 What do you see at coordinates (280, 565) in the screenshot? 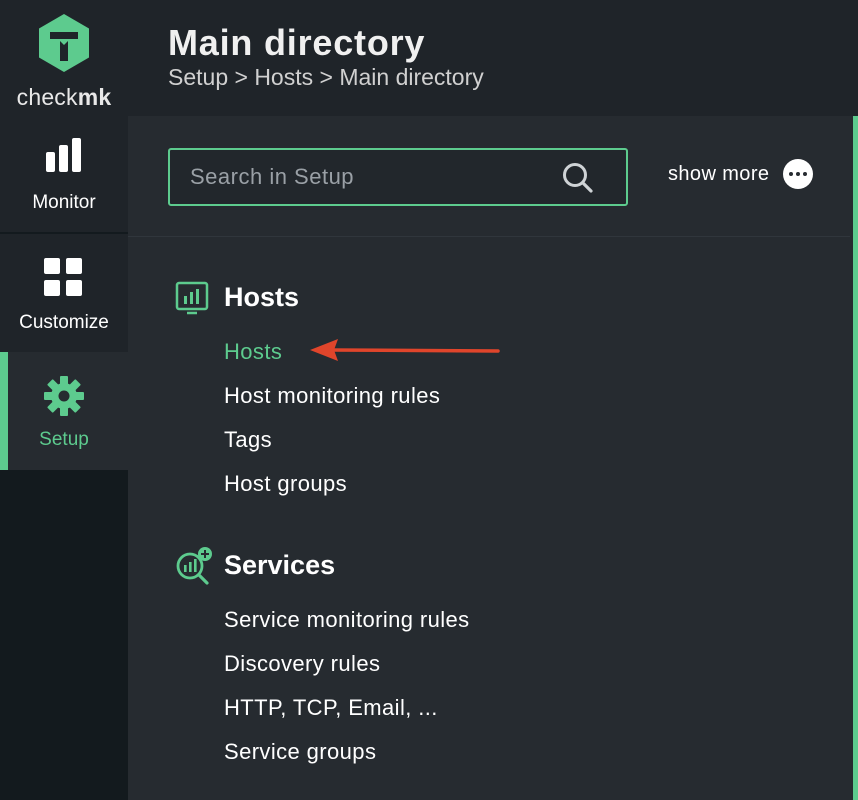
I see `section-services-title: Services` at bounding box center [280, 565].